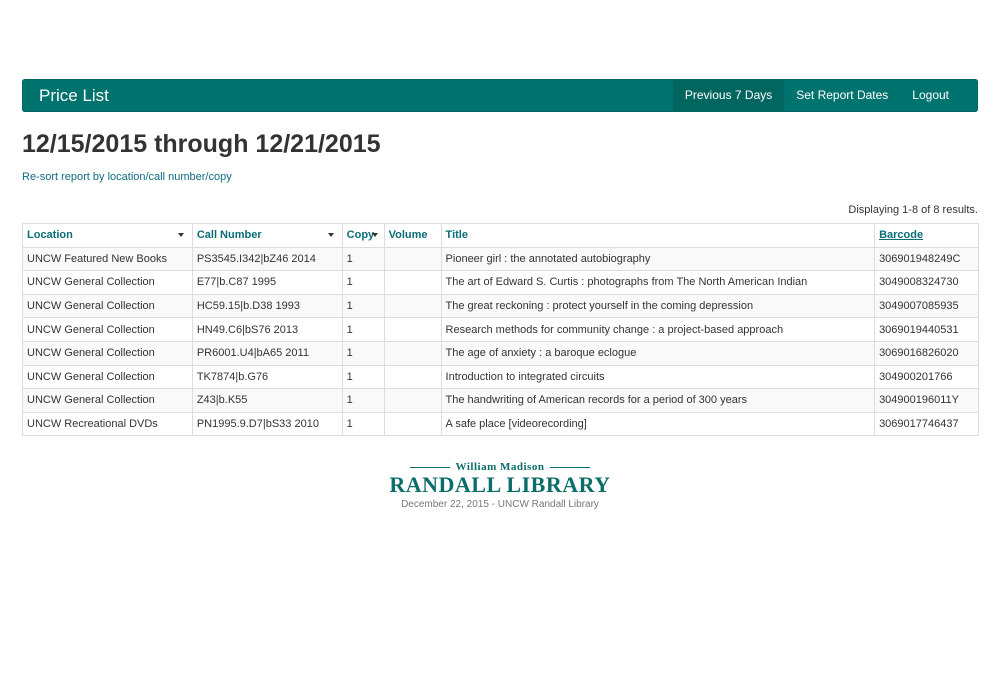 This screenshot has width=1000, height=700. I want to click on barcode-column-header: Barcode, so click(926, 235).